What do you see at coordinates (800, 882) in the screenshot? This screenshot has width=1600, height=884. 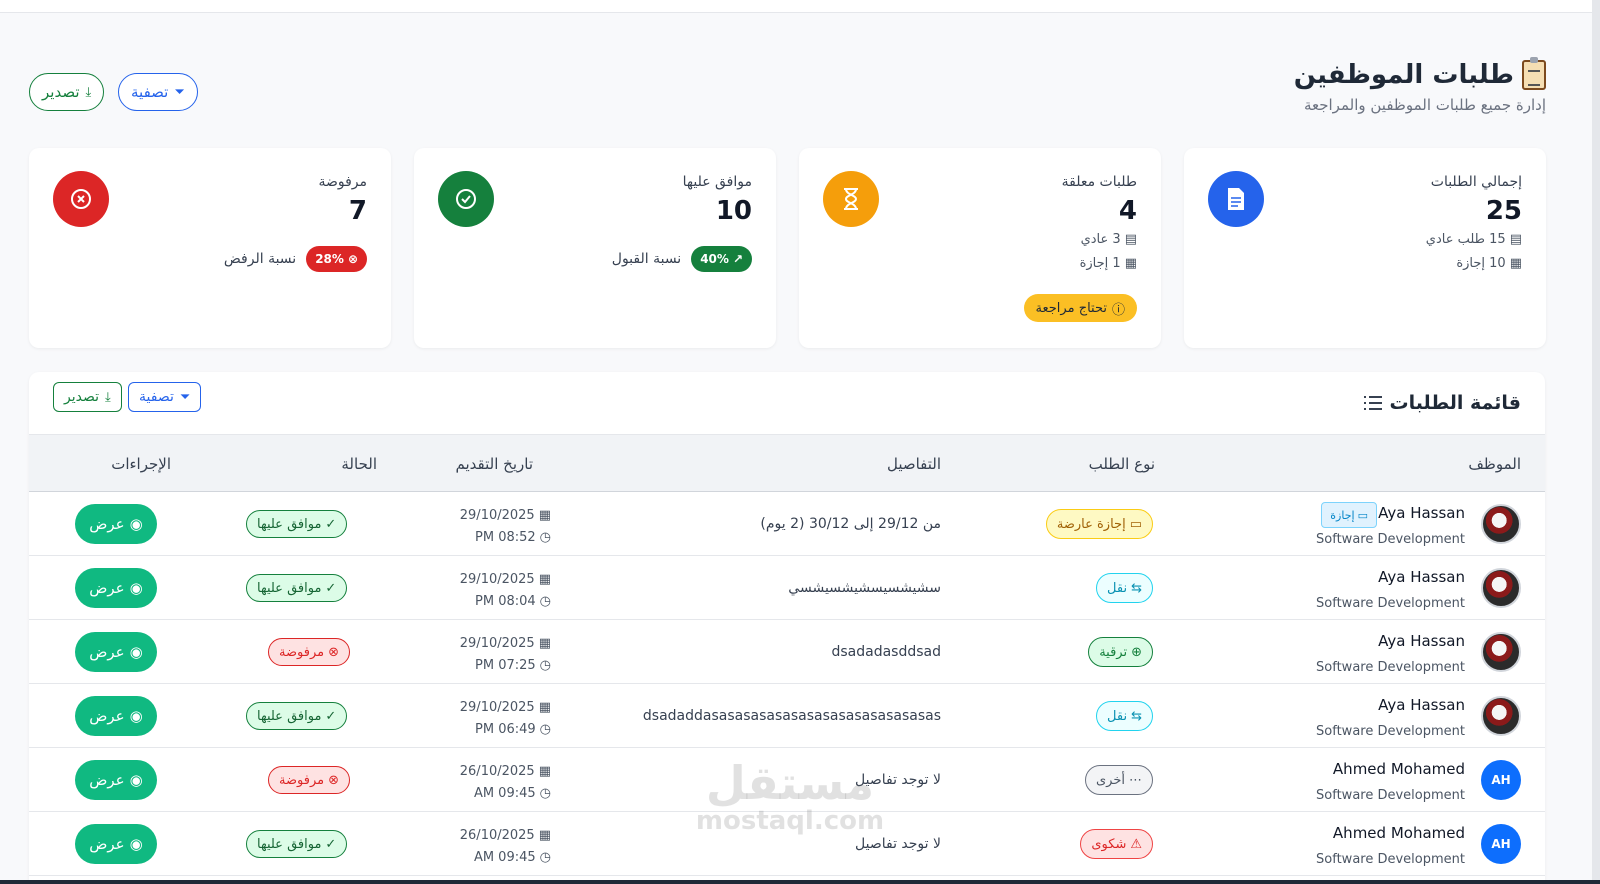 I see `bottom-bar` at bounding box center [800, 882].